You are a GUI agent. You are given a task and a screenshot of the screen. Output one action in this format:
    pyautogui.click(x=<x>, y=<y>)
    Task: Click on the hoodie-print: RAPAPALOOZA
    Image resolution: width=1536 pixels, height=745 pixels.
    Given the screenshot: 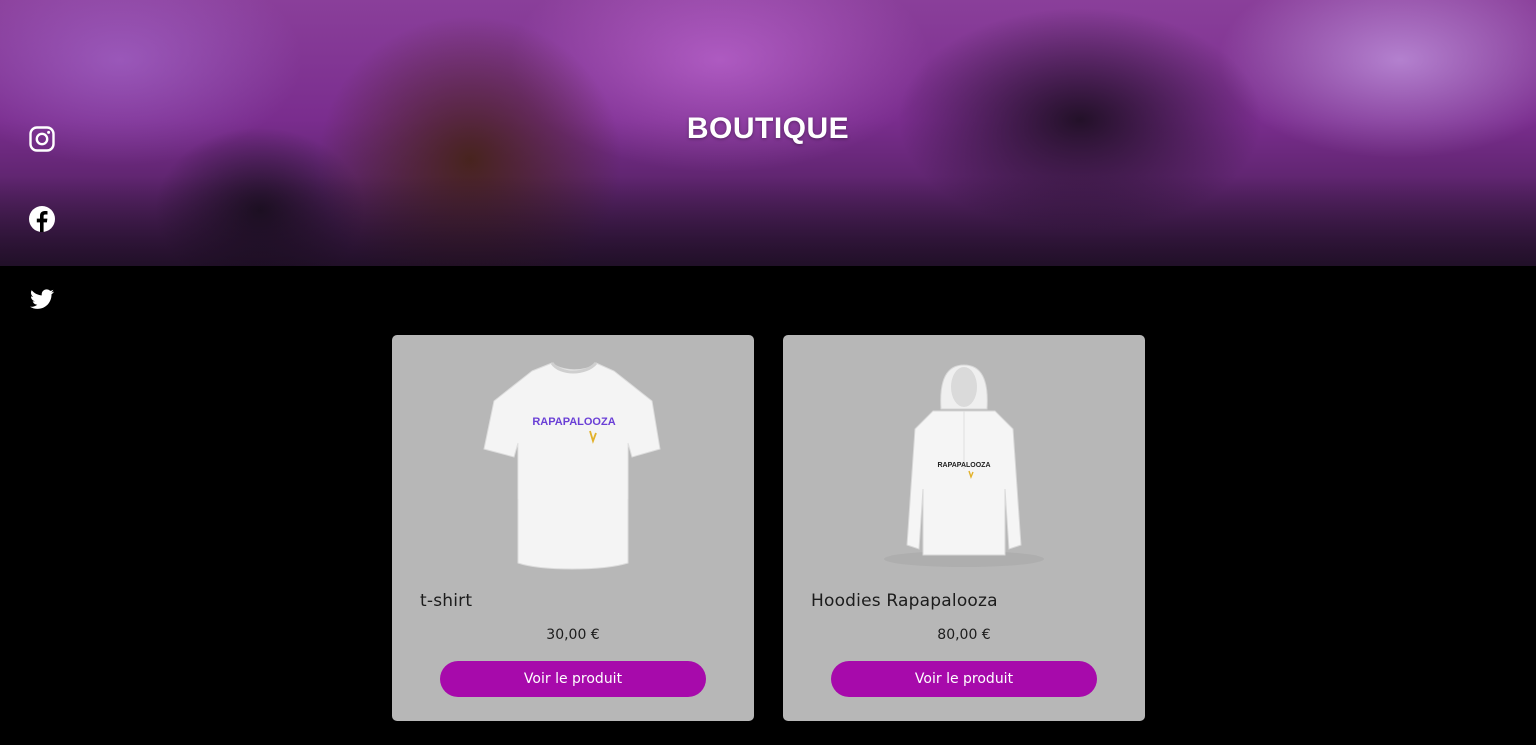 What is the action you would take?
    pyautogui.click(x=963, y=465)
    